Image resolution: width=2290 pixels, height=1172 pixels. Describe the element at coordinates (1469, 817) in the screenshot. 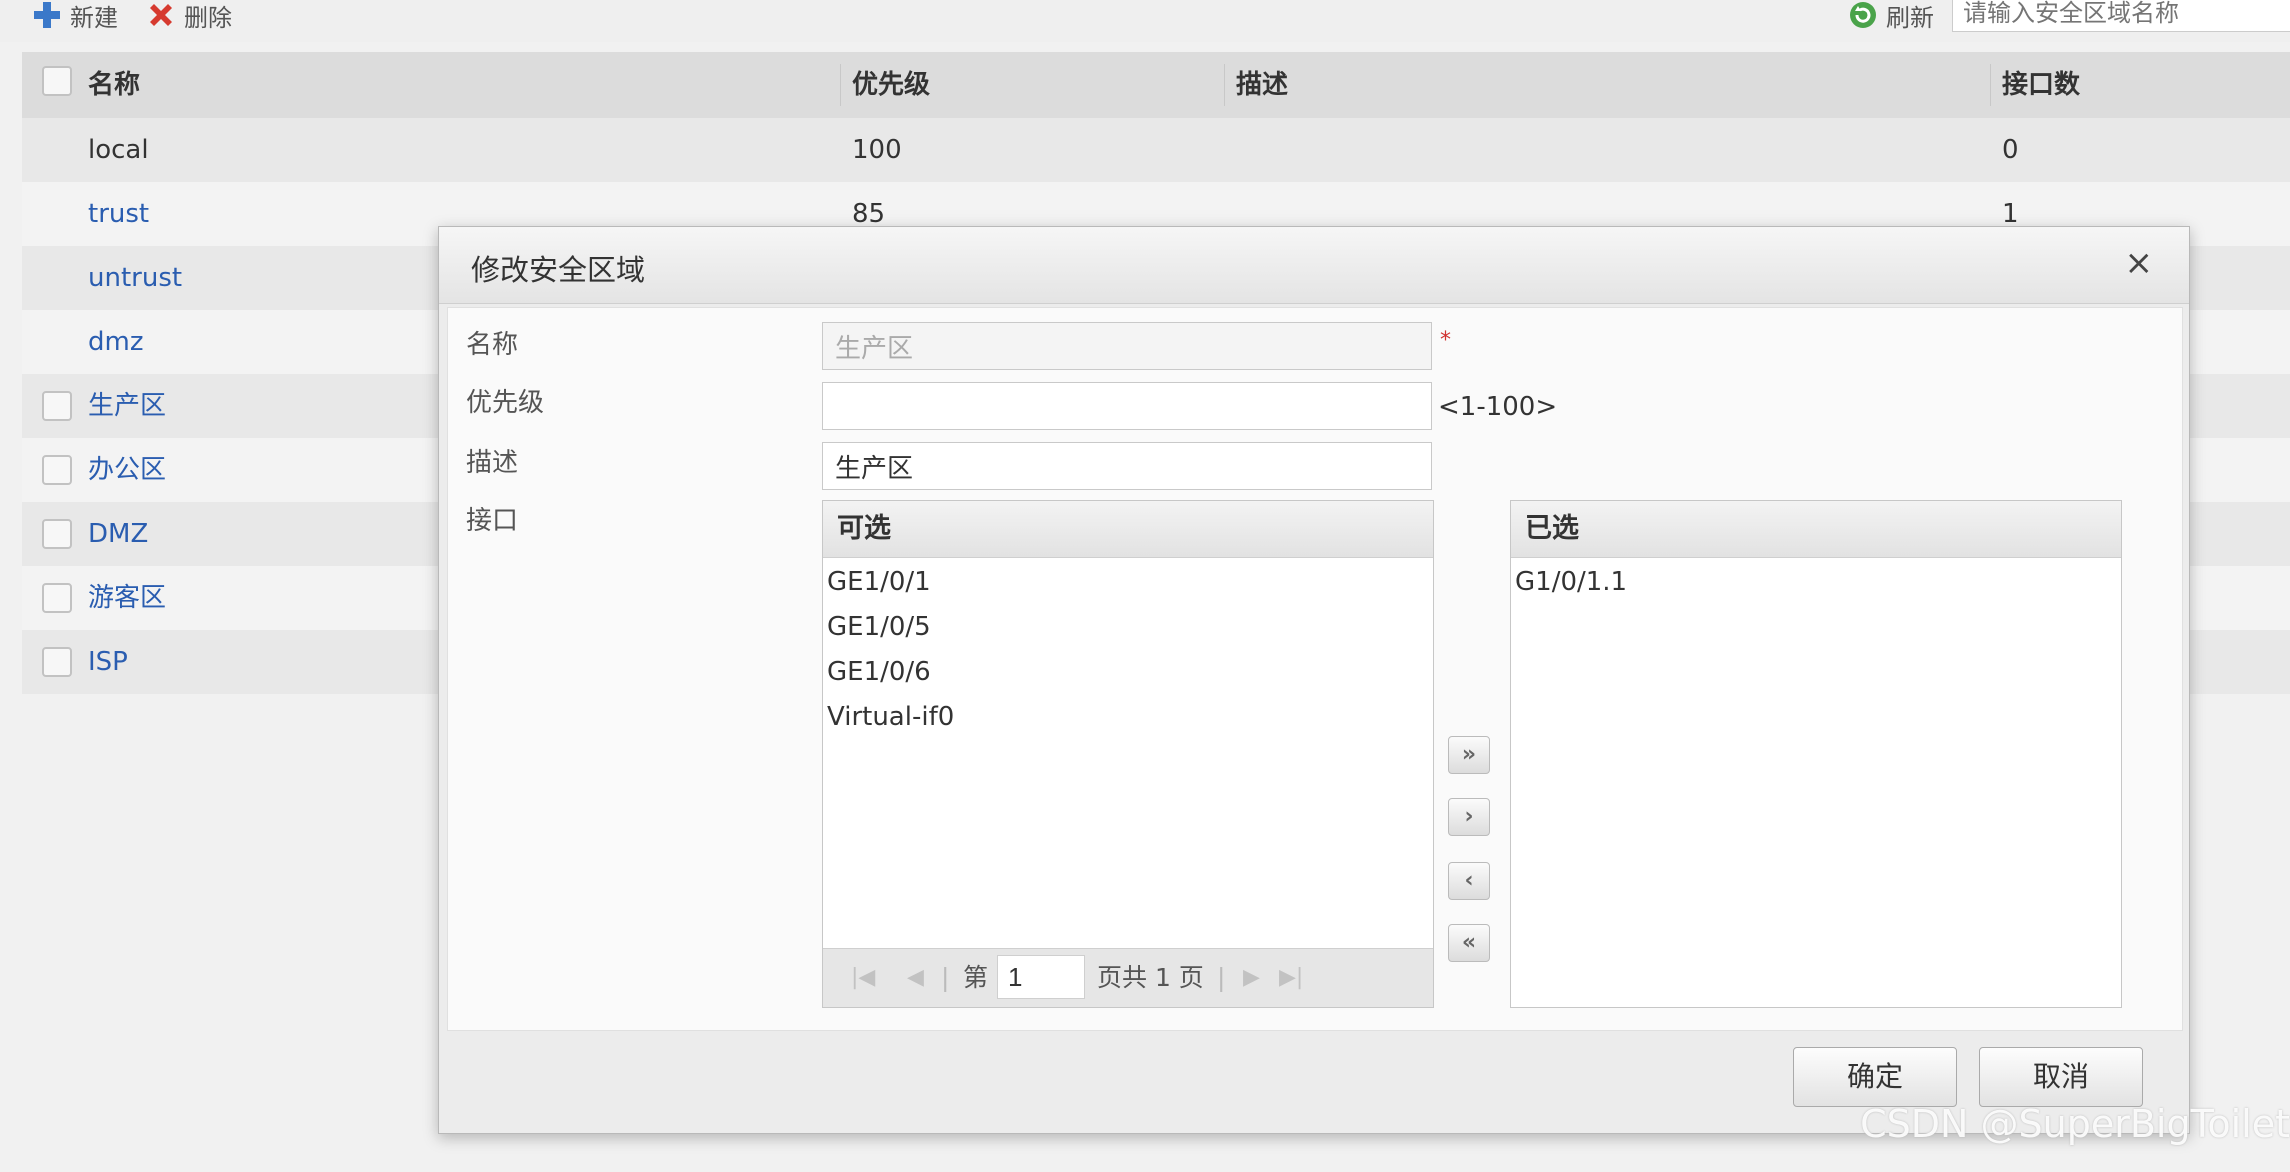

I see `move-right-button: ›` at that location.